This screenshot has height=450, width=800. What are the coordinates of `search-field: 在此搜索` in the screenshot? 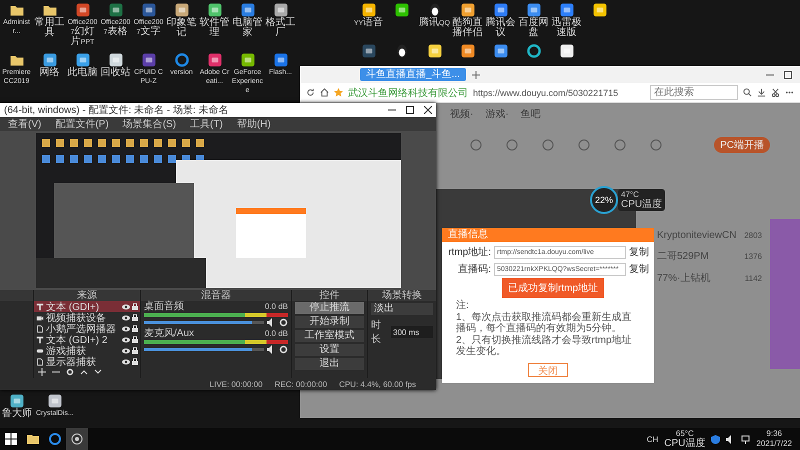 It's located at (694, 92).